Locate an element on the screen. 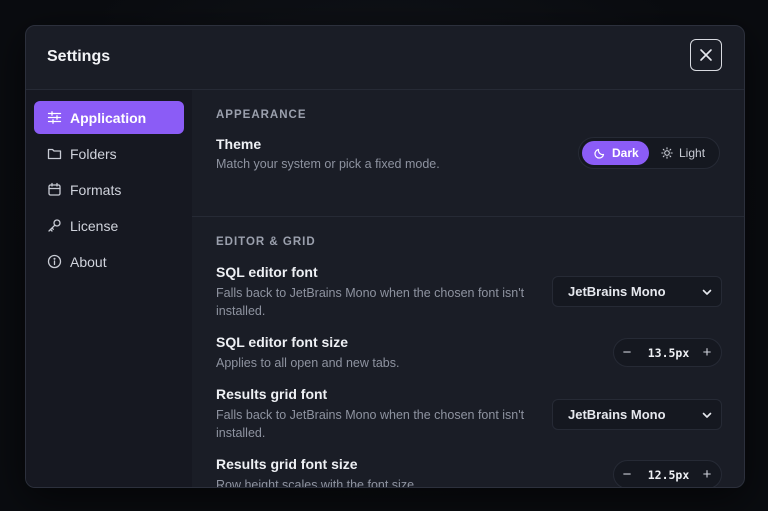 Image resolution: width=768 pixels, height=511 pixels. dialog-title: Settings is located at coordinates (79, 56).